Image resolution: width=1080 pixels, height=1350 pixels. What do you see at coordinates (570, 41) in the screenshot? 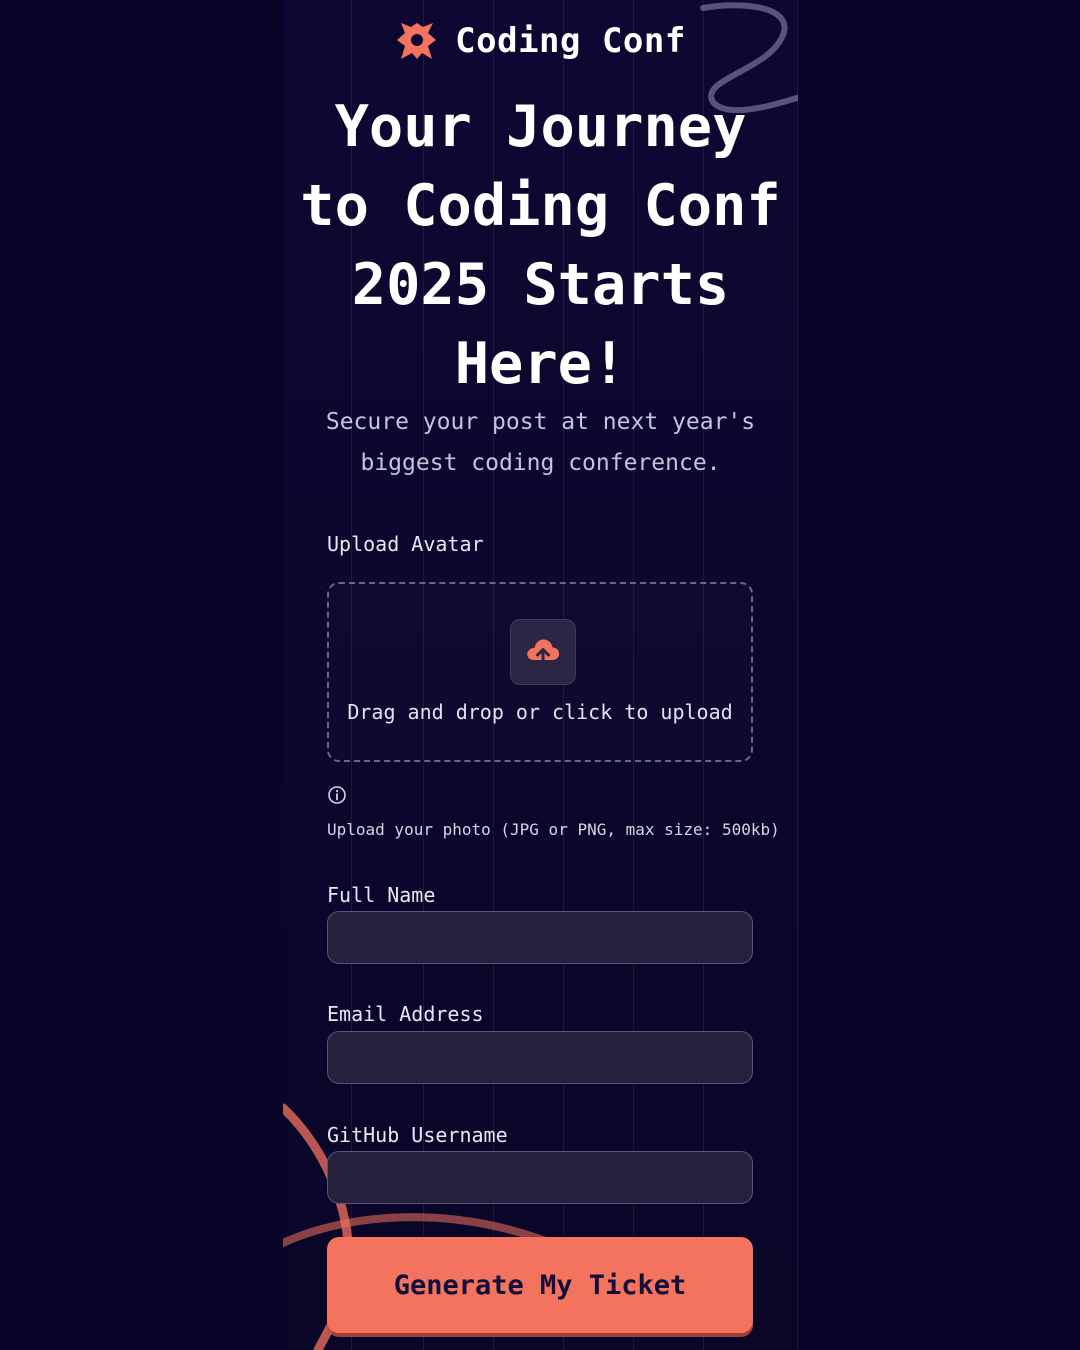
I see `brand-name: Coding Conf` at bounding box center [570, 41].